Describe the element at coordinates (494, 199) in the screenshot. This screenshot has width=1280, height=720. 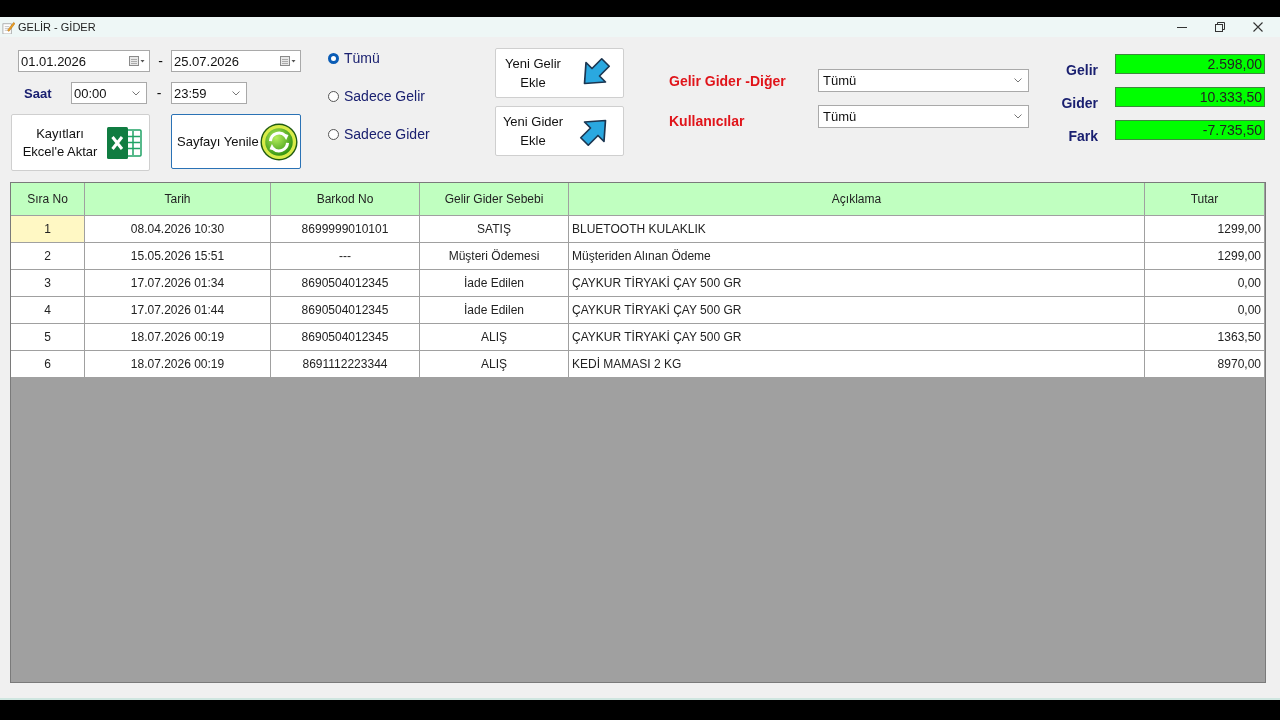
I see `column-header: Gelir Gider Sebebi` at that location.